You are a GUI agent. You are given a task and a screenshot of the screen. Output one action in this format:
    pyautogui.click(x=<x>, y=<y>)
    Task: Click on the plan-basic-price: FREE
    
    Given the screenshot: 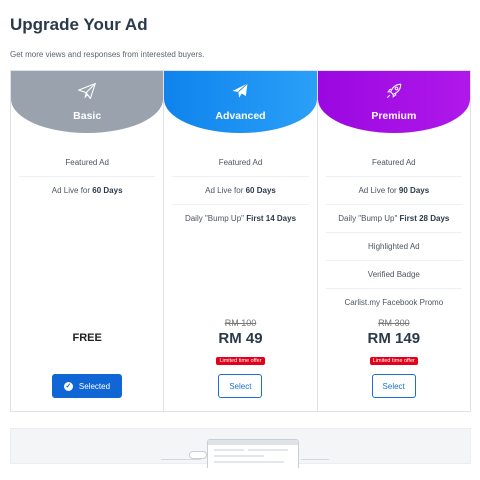 What is the action you would take?
    pyautogui.click(x=87, y=330)
    